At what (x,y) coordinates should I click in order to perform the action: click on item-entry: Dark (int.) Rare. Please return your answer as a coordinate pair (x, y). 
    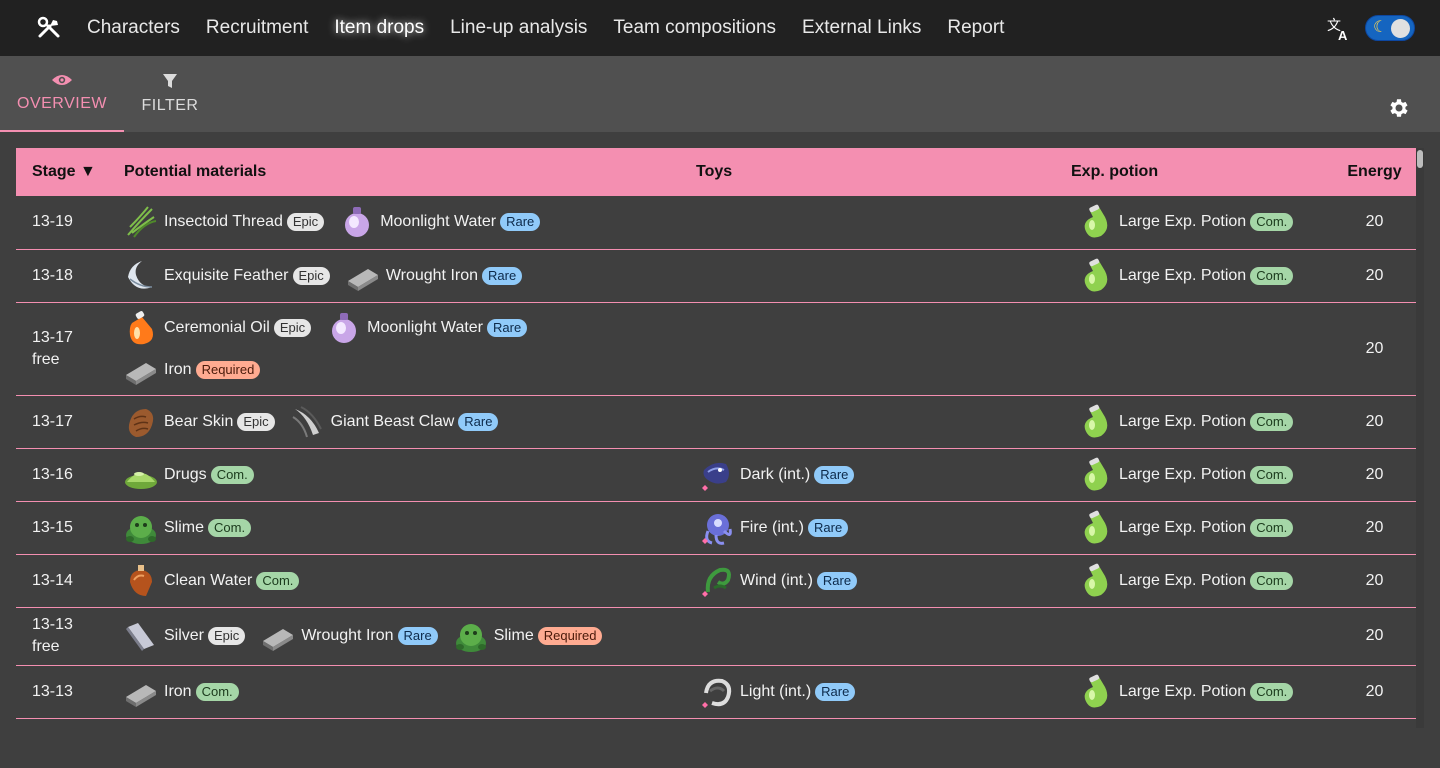
    Looking at the image, I should click on (776, 475).